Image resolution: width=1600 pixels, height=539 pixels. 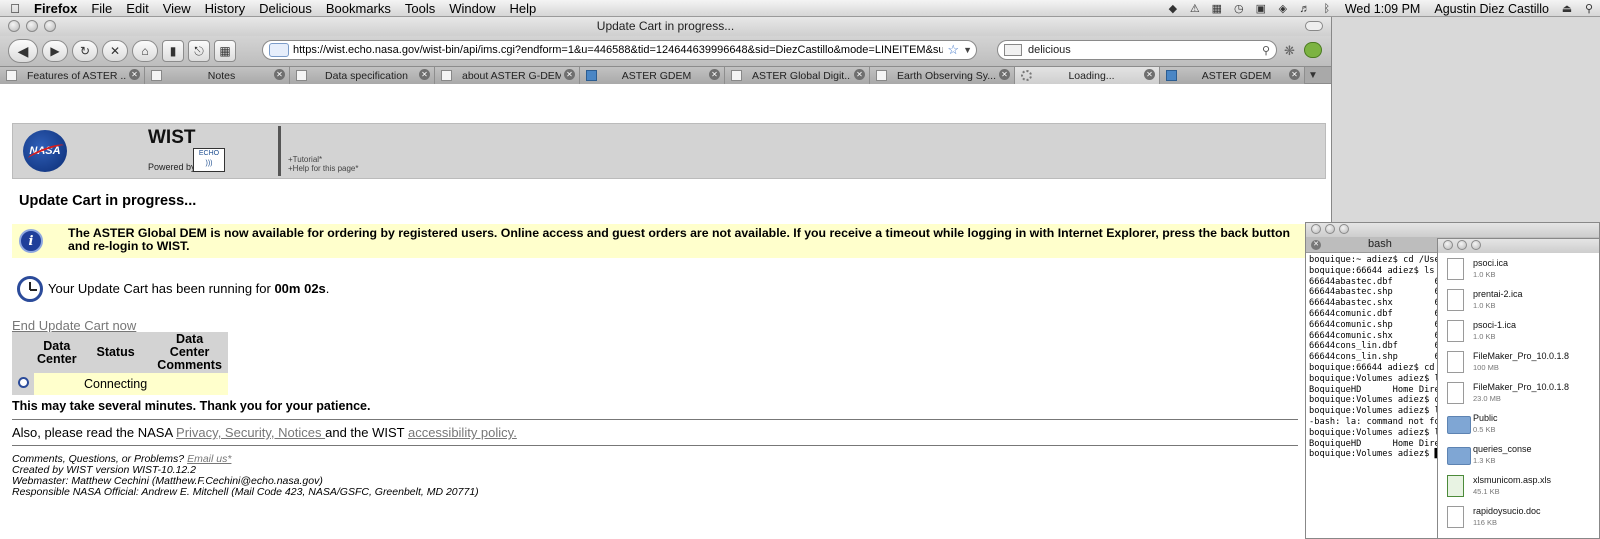 I want to click on bookmark-toolbar-button: ▮, so click(x=173, y=51).